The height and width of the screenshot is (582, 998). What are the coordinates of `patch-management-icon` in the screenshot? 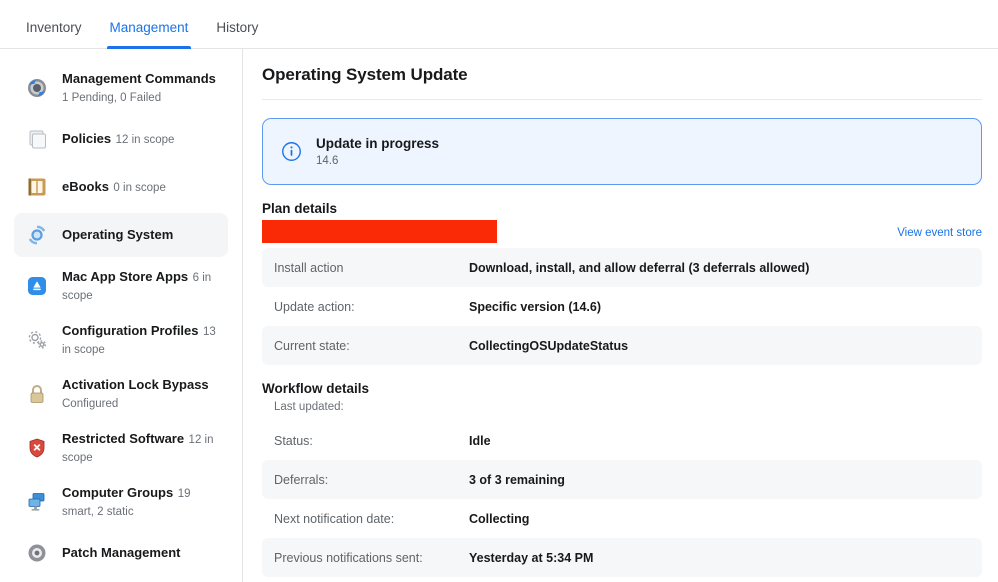 It's located at (37, 553).